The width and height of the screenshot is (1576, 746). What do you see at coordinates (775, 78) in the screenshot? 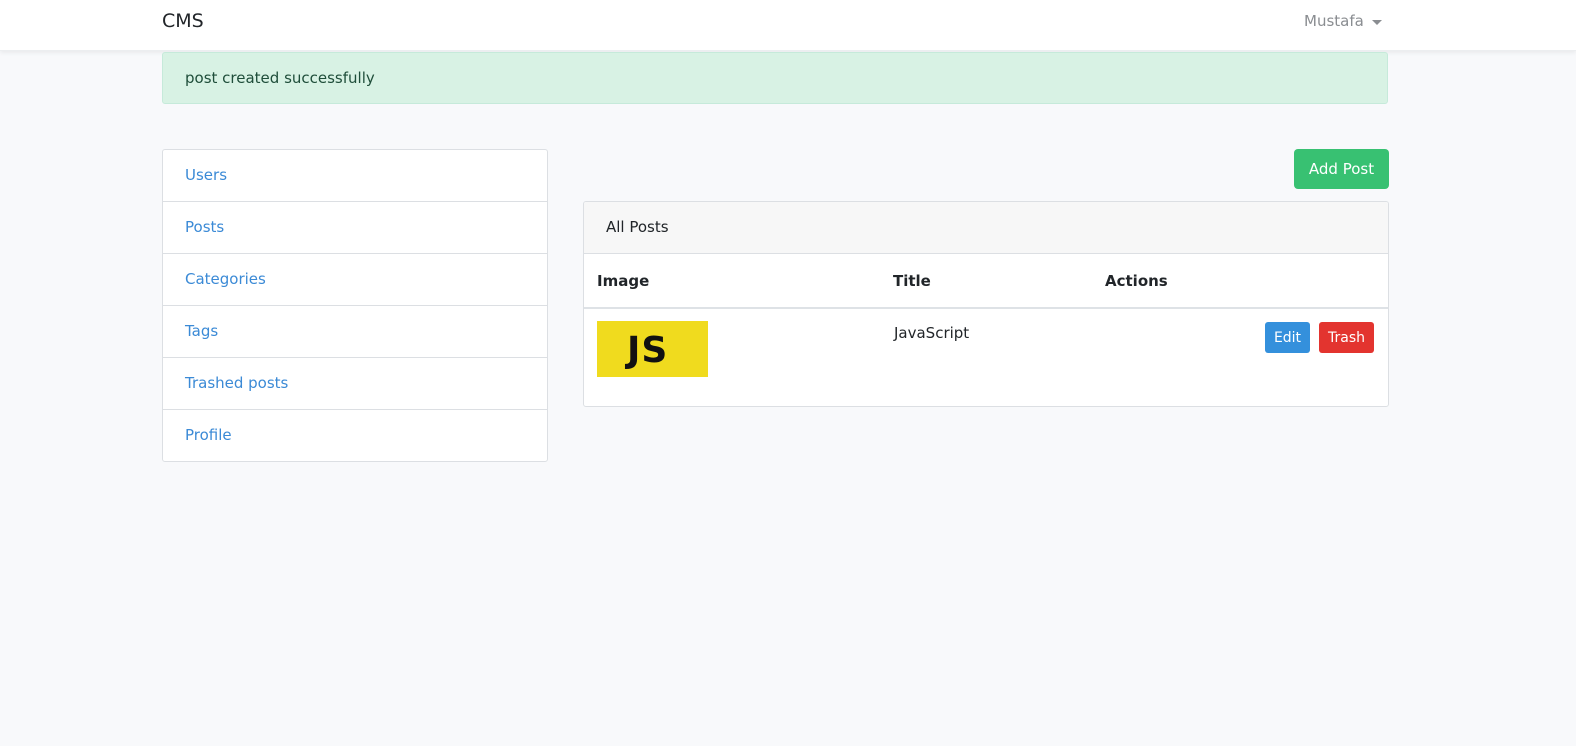
I see `success-alert: post created successfully` at bounding box center [775, 78].